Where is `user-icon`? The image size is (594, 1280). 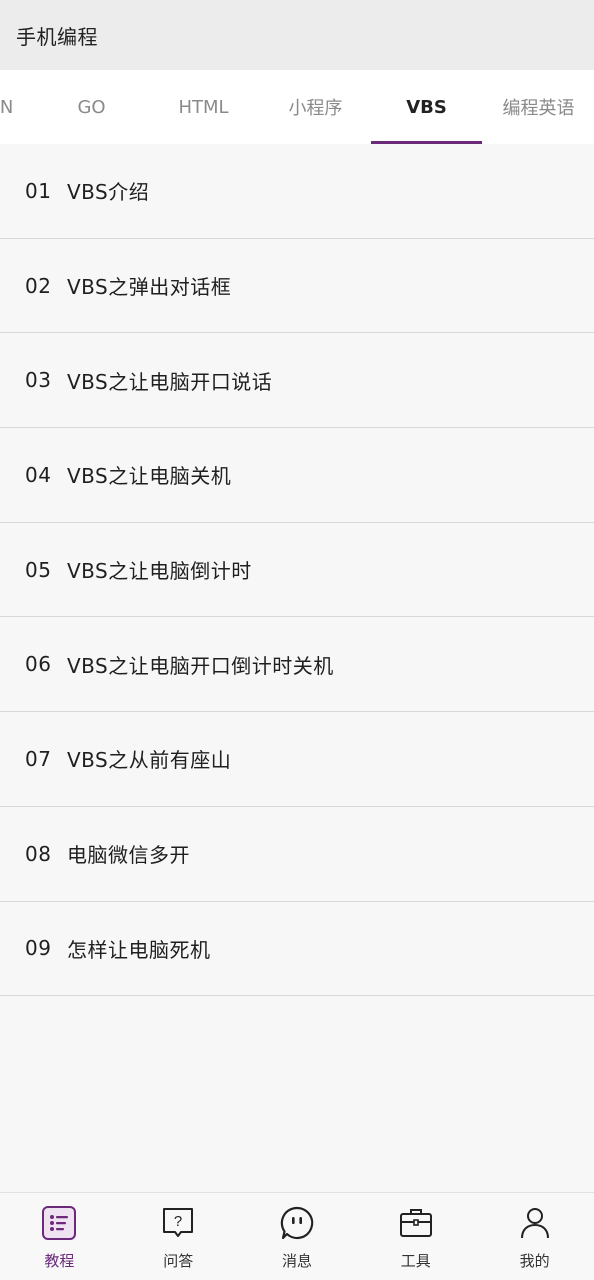
user-icon is located at coordinates (535, 1223).